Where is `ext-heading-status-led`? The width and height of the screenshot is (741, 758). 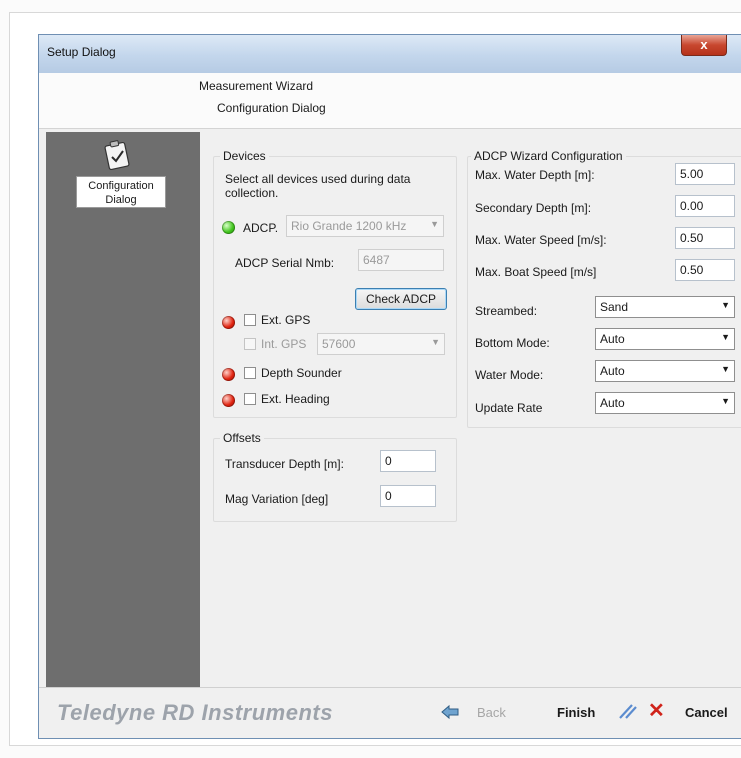
ext-heading-status-led is located at coordinates (228, 400).